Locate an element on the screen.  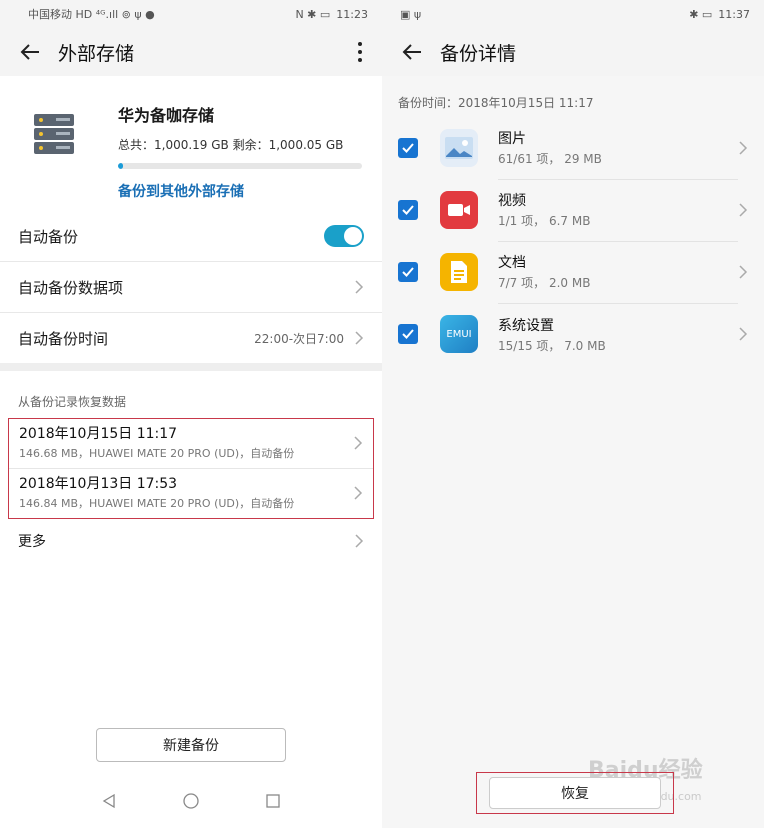
server-storage-icon is located at coordinates (62, 142).